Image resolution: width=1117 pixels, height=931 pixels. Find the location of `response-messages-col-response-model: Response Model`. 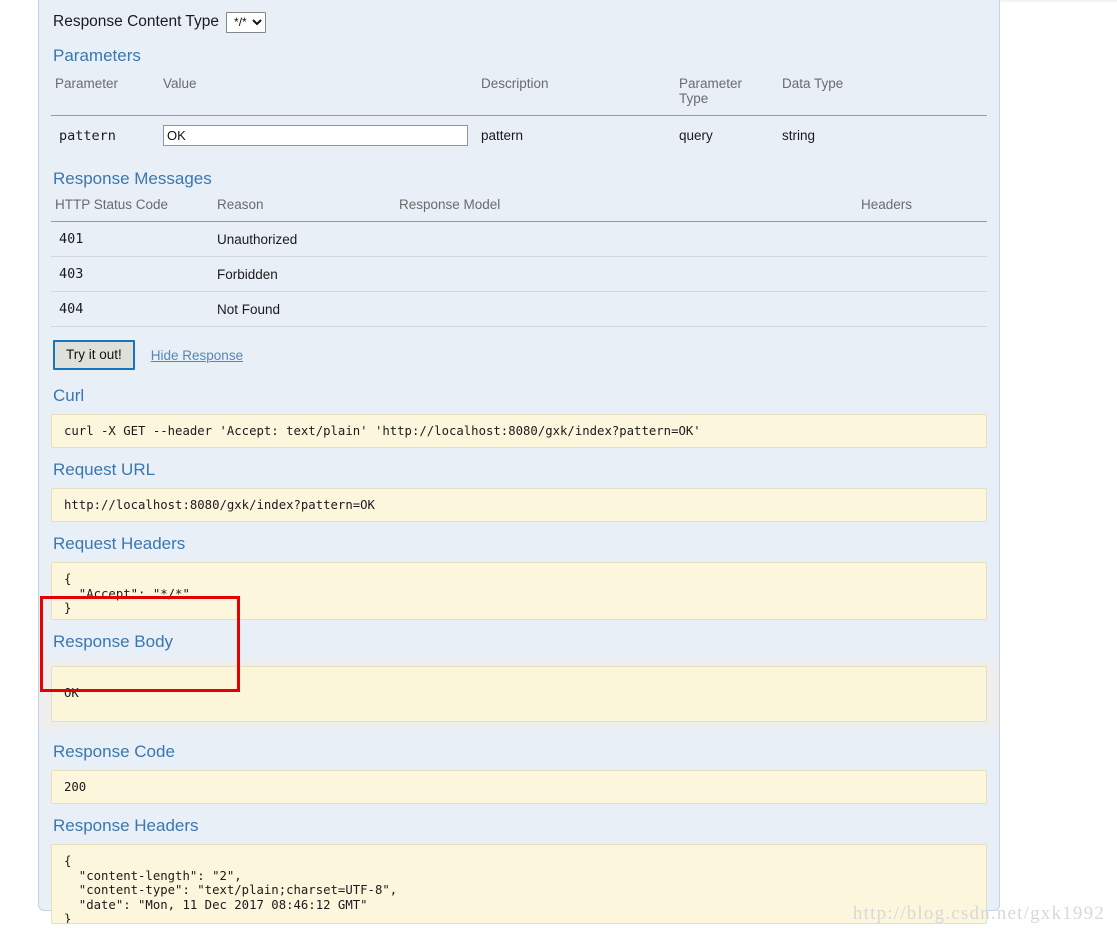

response-messages-col-response-model: Response Model is located at coordinates (626, 209).